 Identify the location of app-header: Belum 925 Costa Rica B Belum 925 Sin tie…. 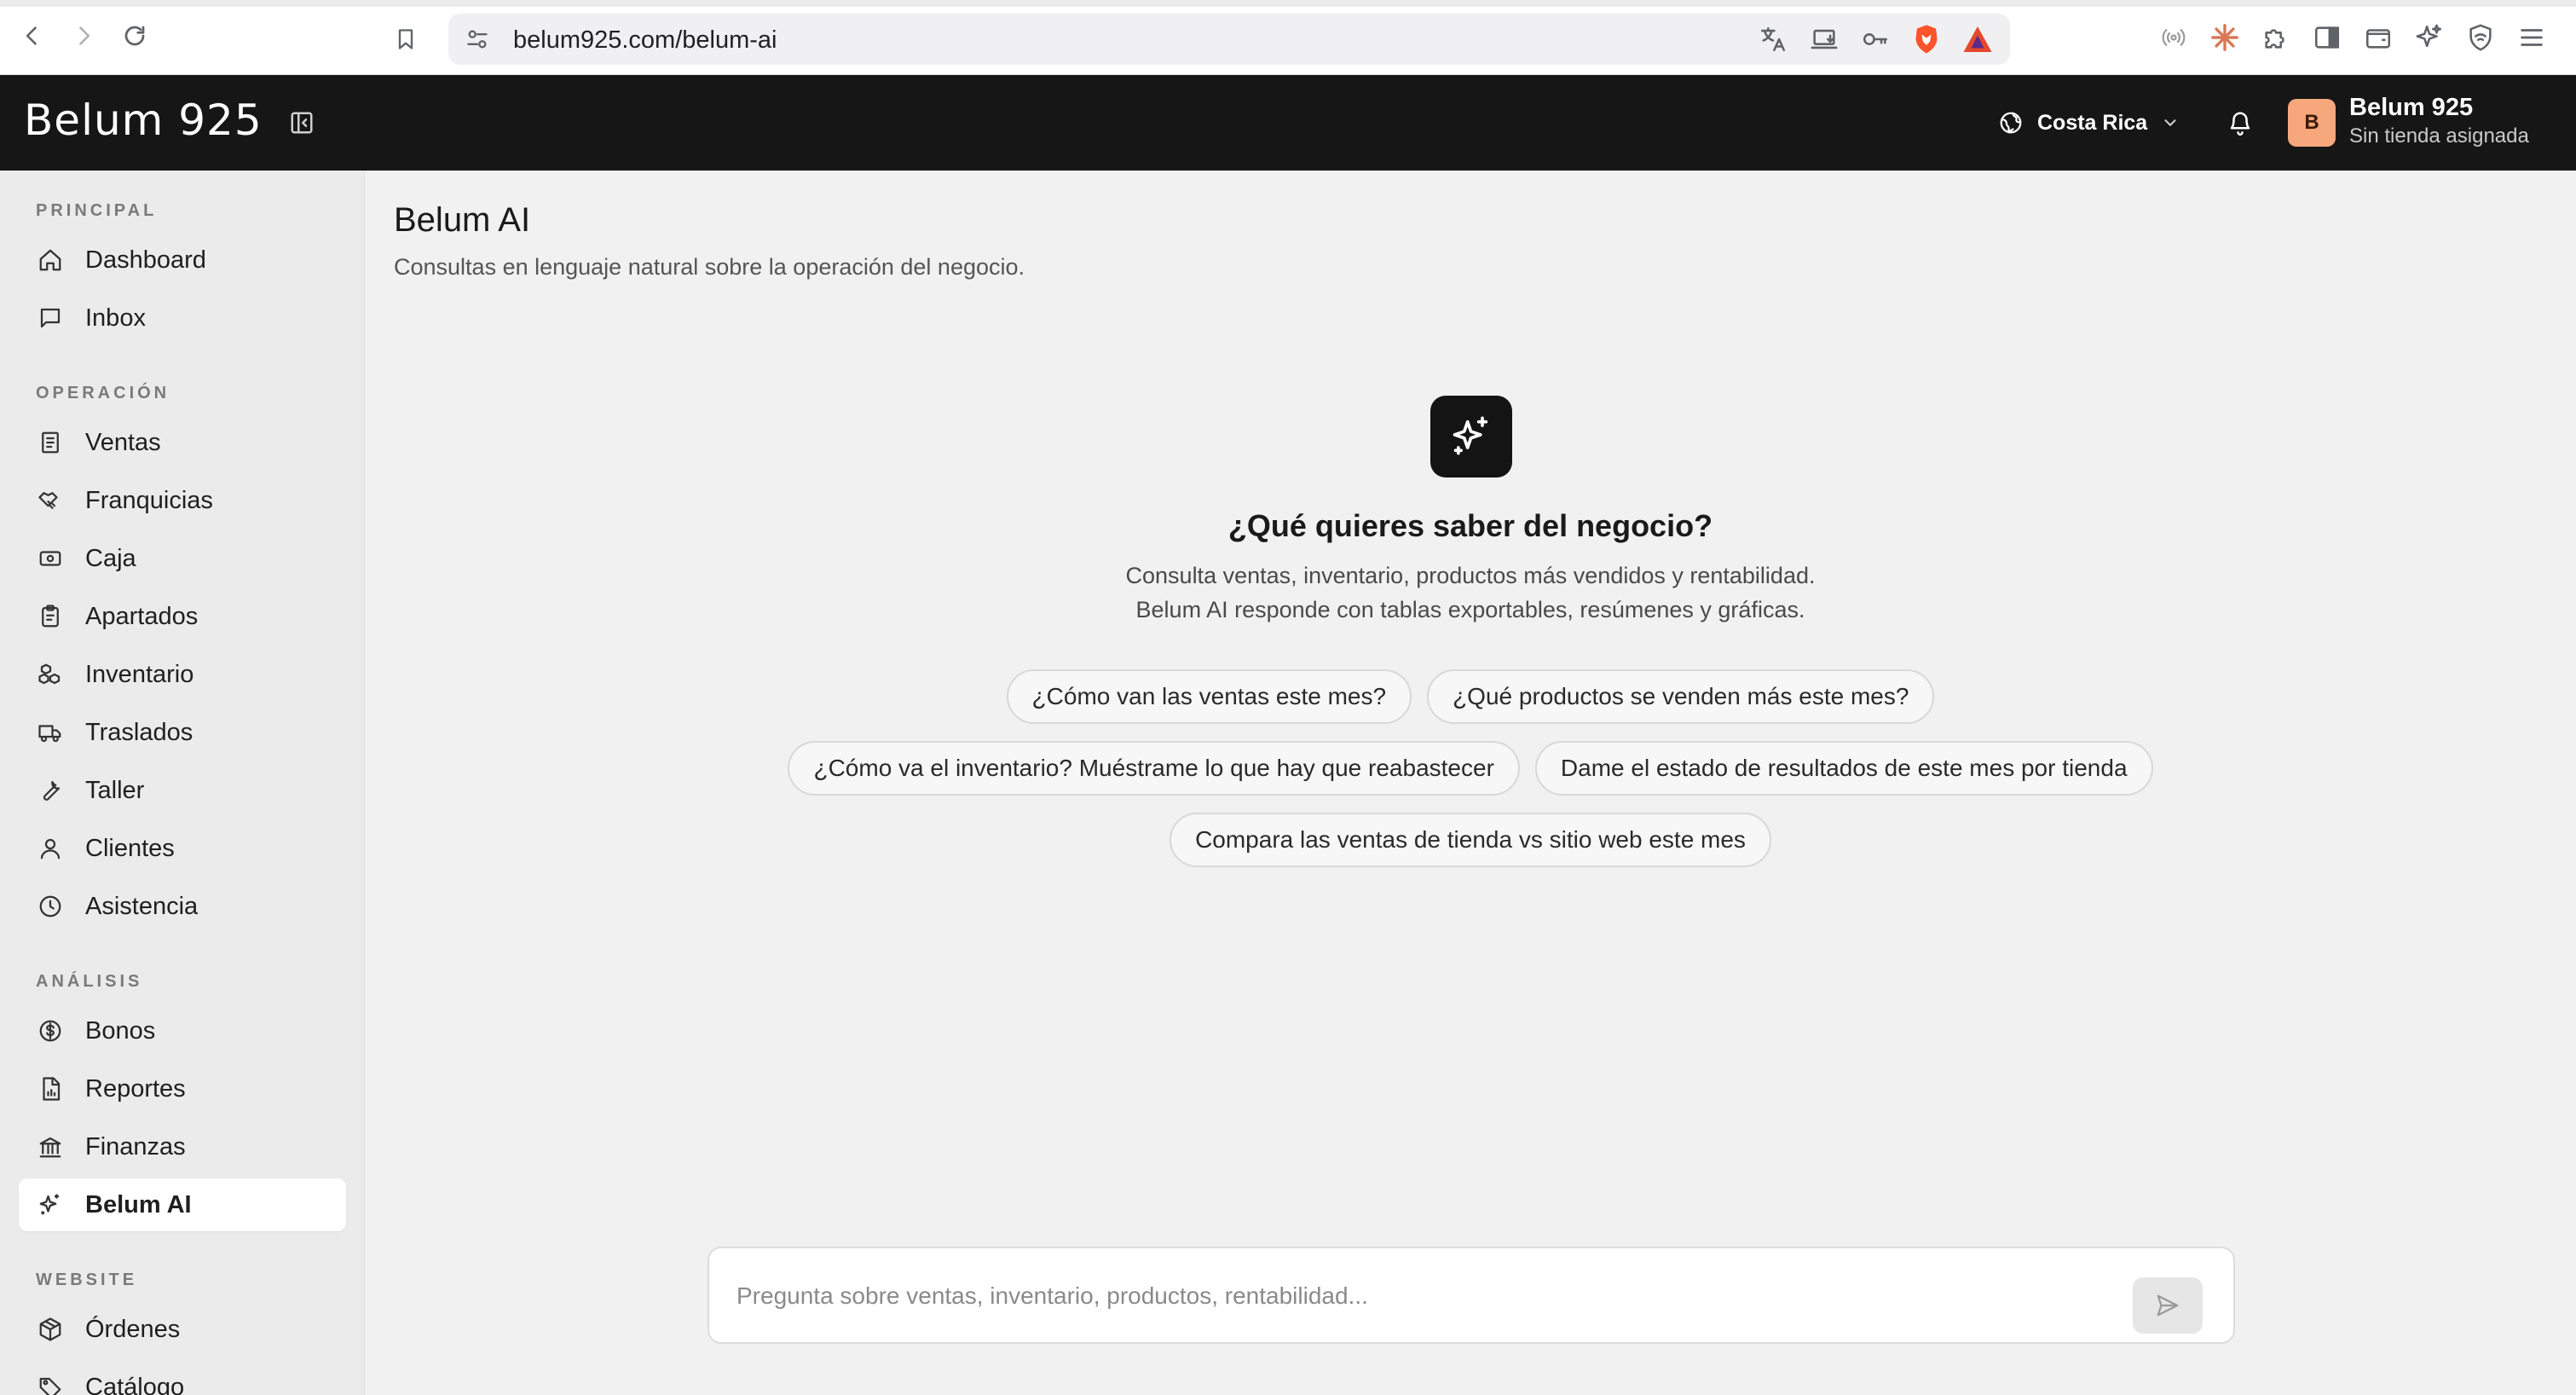
(1288, 123).